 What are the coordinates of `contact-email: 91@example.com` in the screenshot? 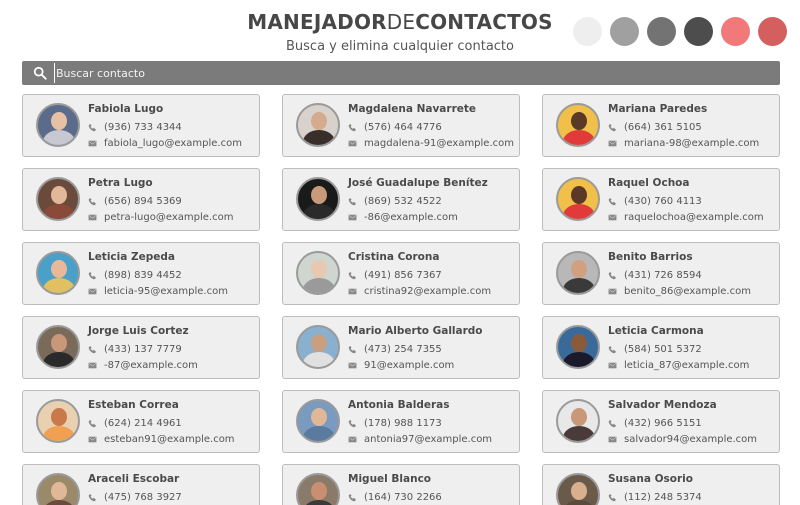 It's located at (409, 365).